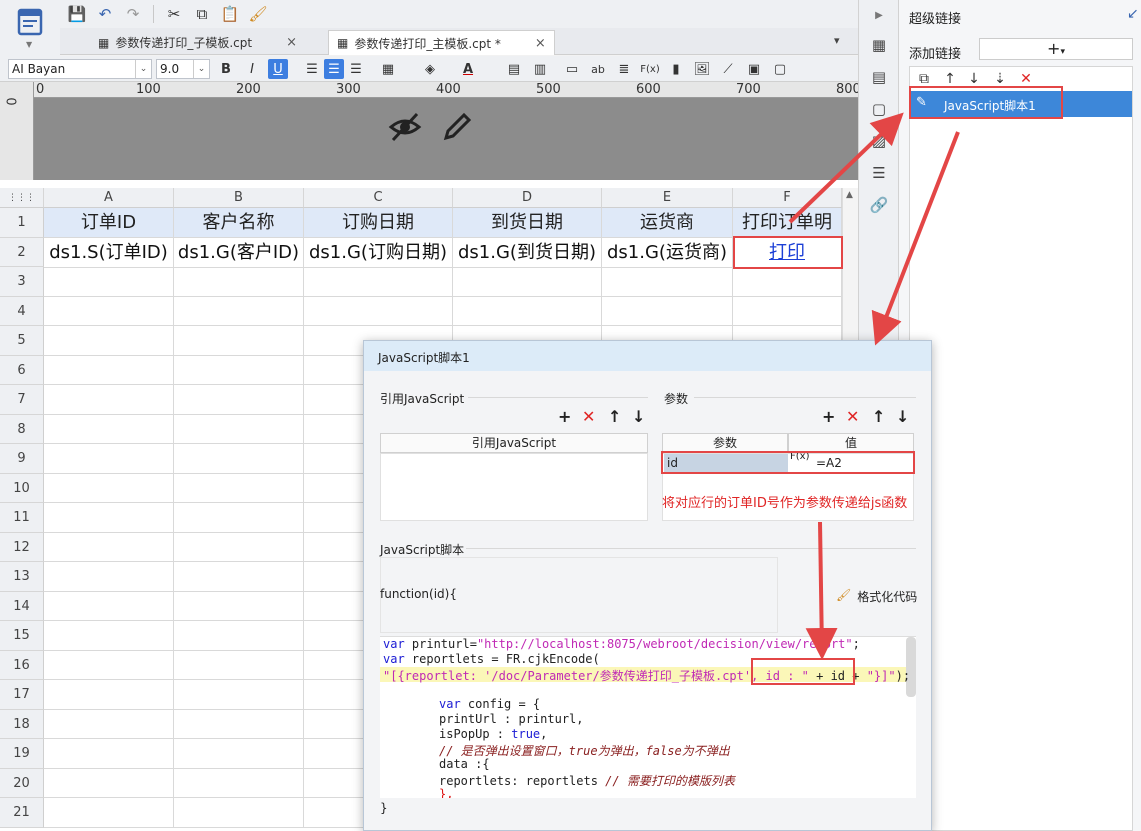 This screenshot has width=1141, height=831. Describe the element at coordinates (874, 386) in the screenshot. I see `annotation-arrows` at that location.